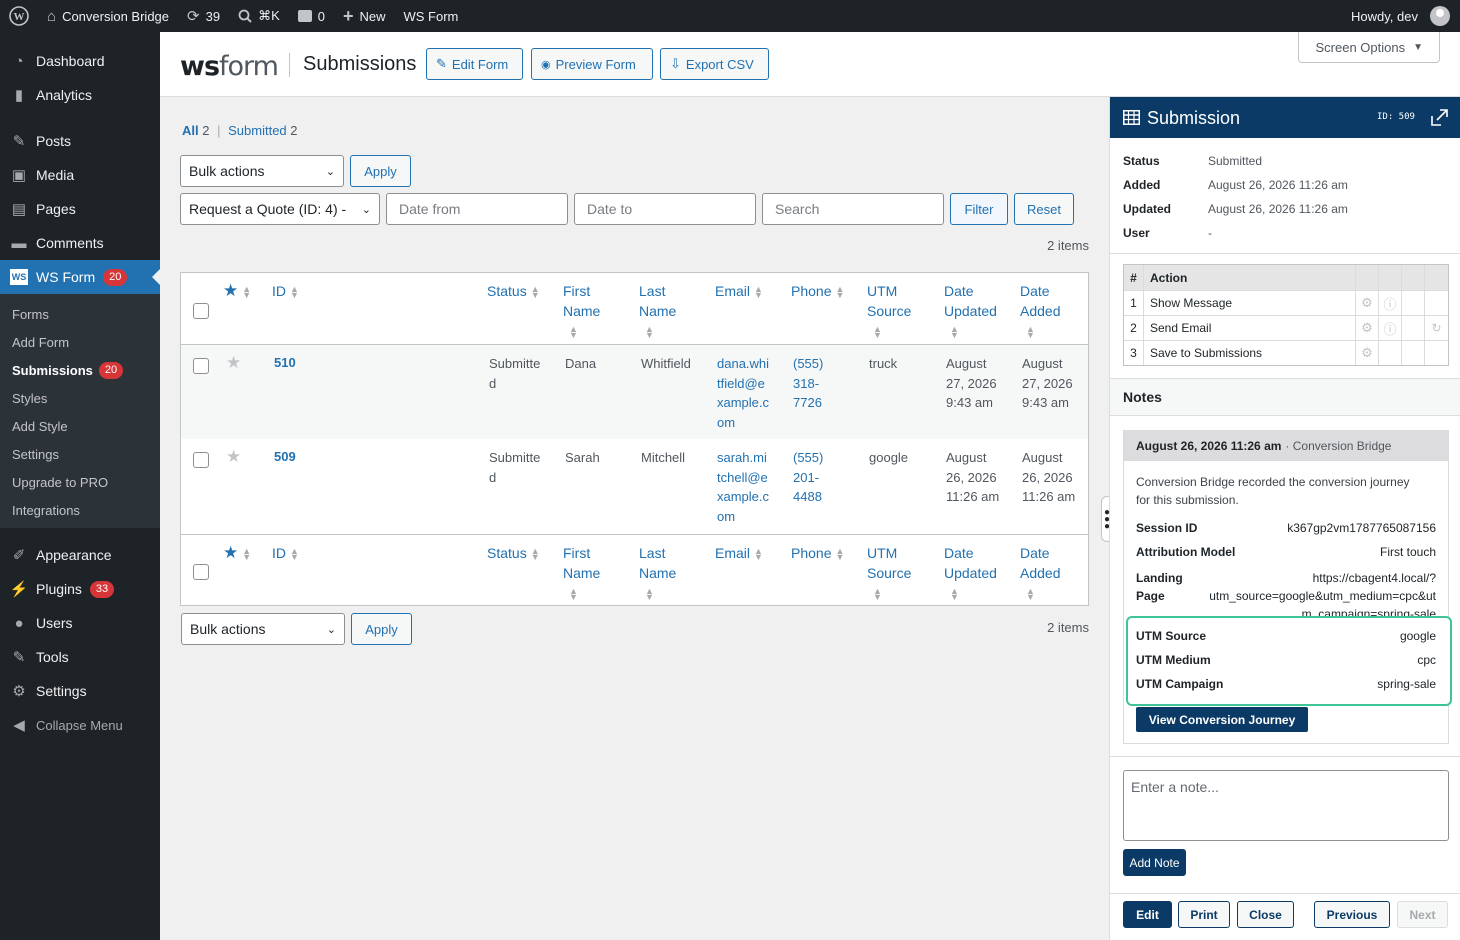  Describe the element at coordinates (380, 171) in the screenshot. I see `apply-button-top: Apply` at that location.